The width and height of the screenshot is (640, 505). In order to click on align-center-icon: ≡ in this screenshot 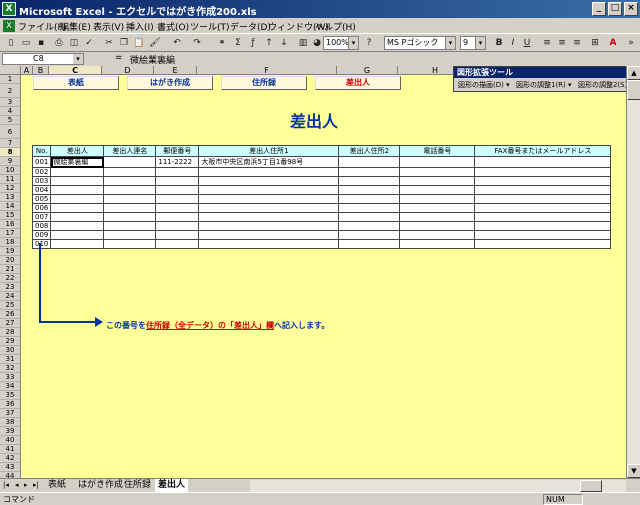, I will do `click(562, 43)`.